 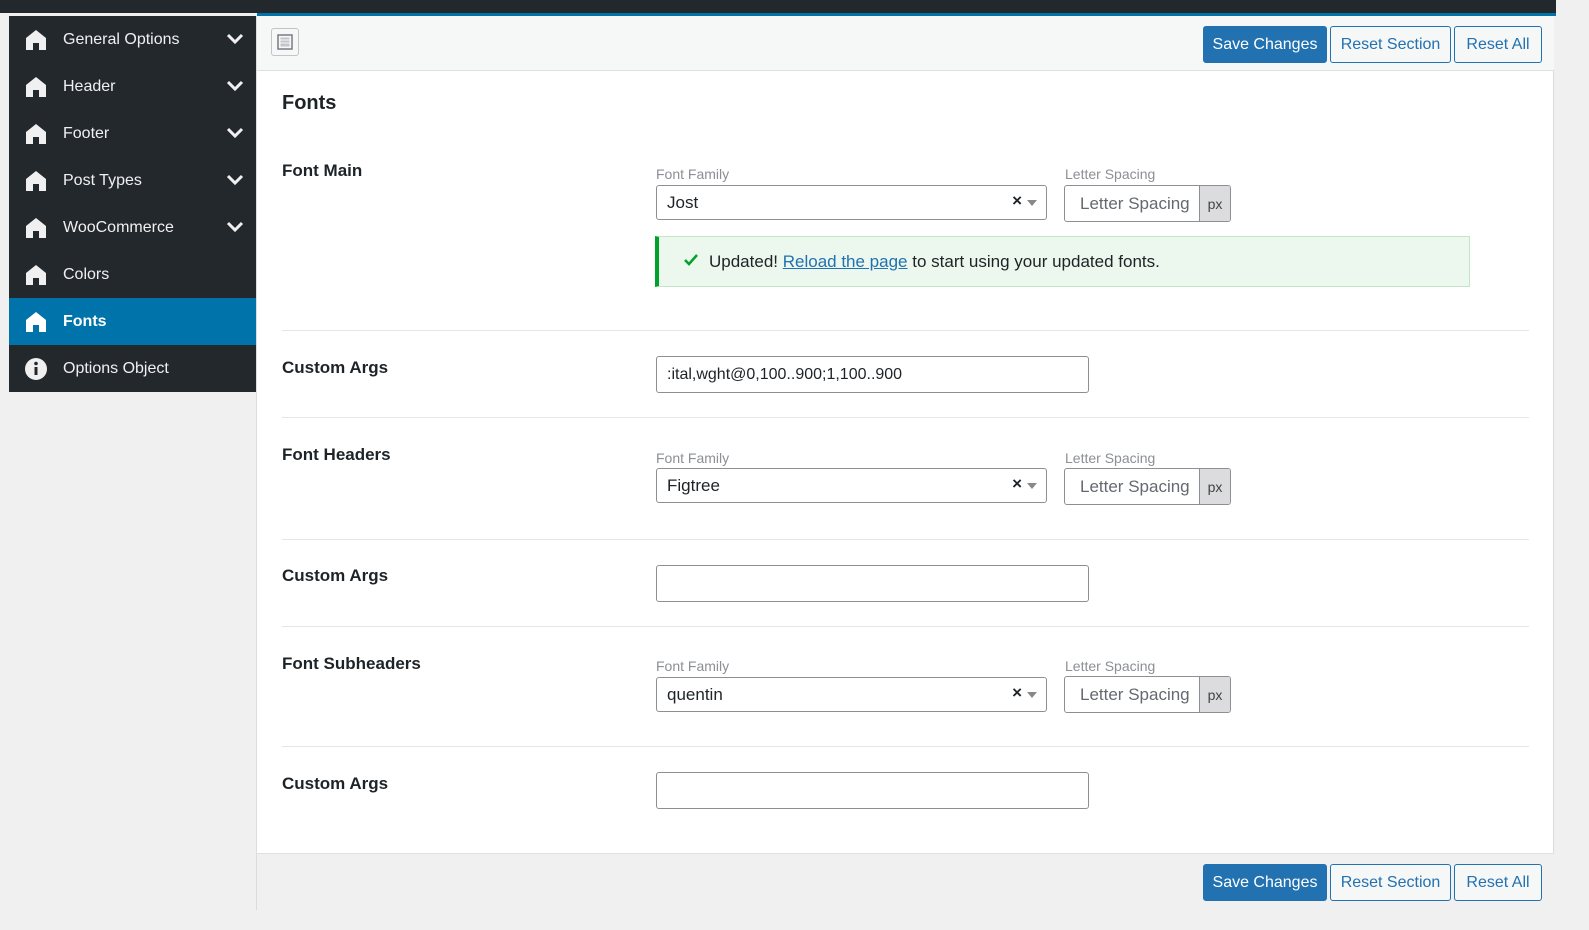 I want to click on sidebar-item-post-types: Post Types, so click(x=132, y=180).